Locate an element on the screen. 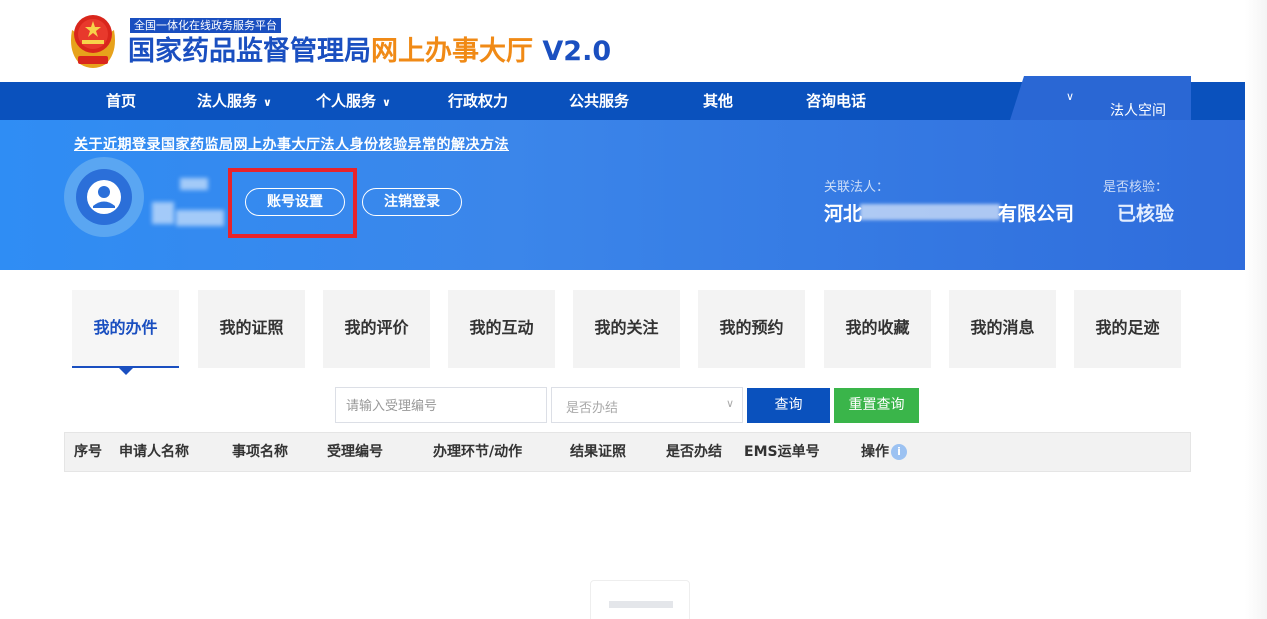  tab-my-licenses: 我的证照 is located at coordinates (251, 329).